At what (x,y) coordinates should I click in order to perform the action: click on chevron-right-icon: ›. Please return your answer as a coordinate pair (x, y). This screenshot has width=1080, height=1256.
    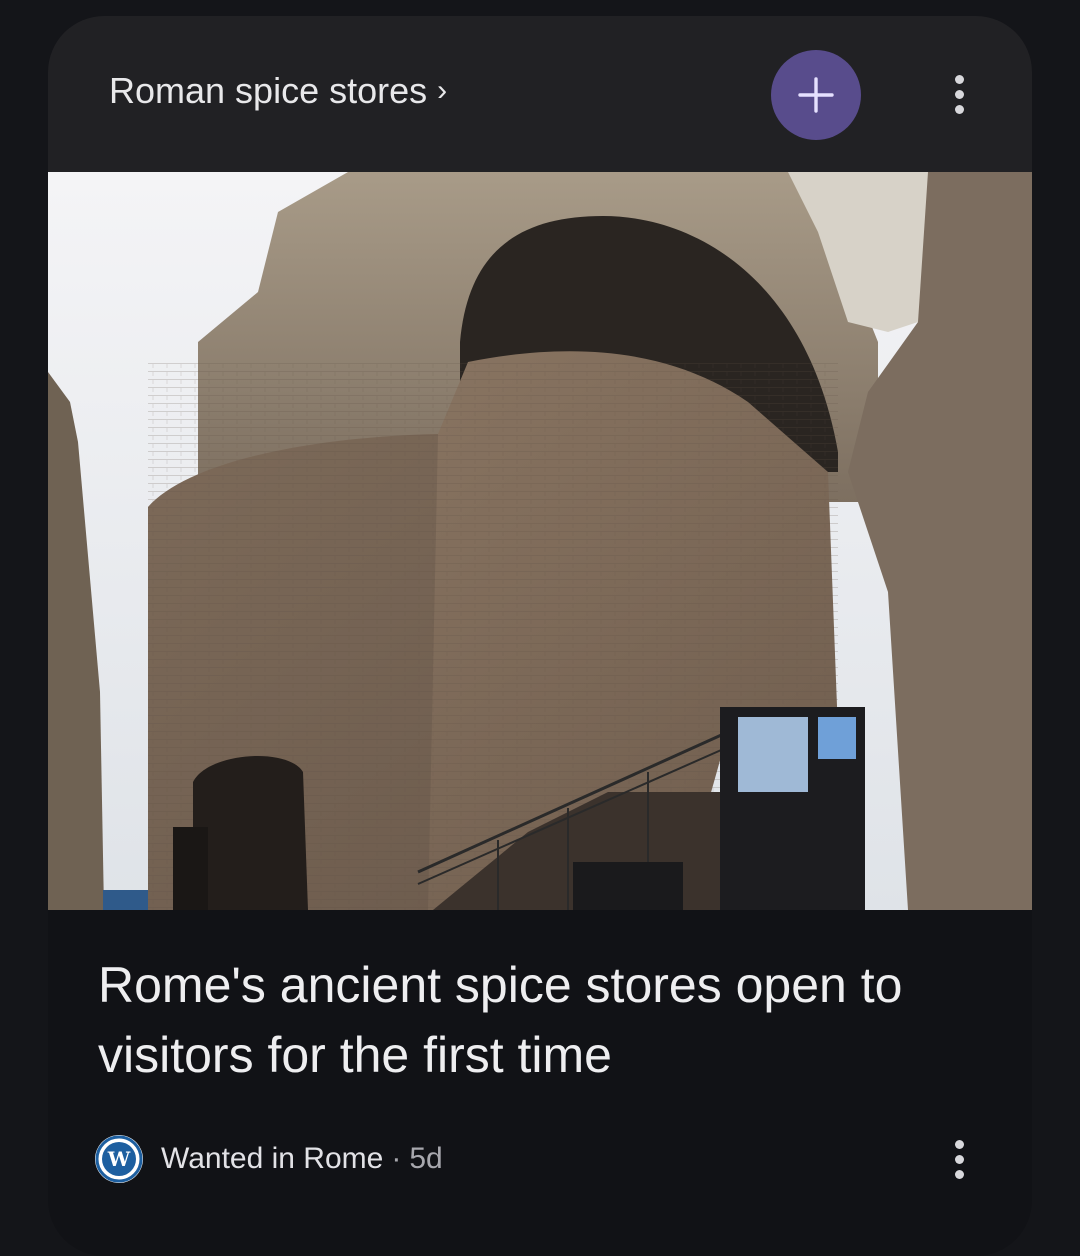
    Looking at the image, I should click on (442, 90).